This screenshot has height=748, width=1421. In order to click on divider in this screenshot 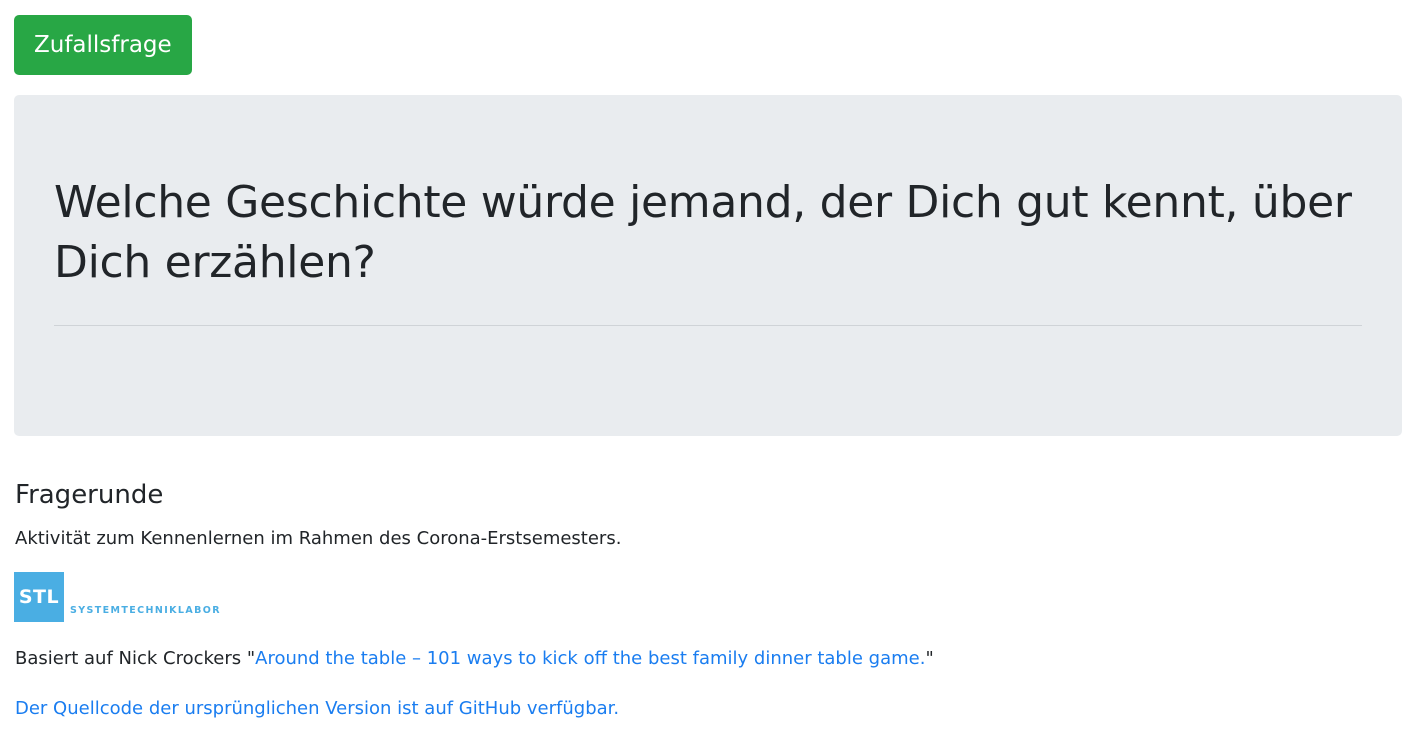, I will do `click(708, 325)`.